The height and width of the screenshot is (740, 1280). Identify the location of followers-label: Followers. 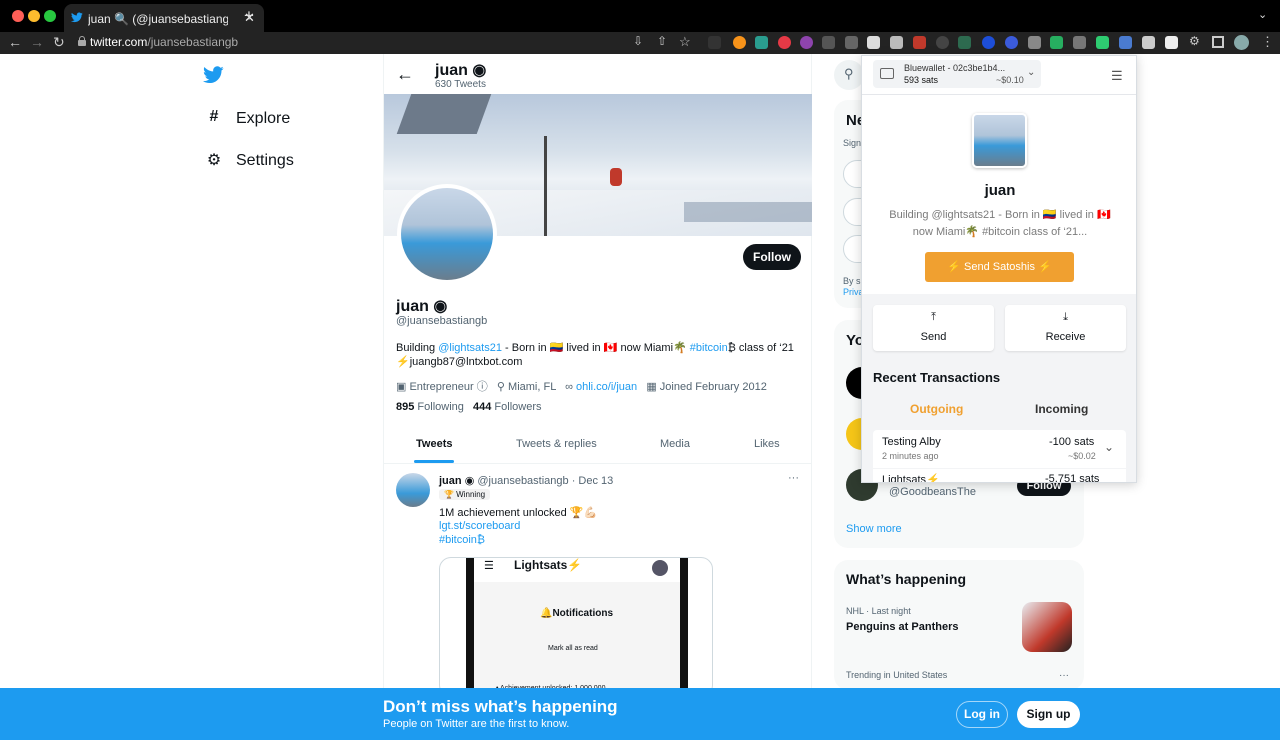
(518, 407).